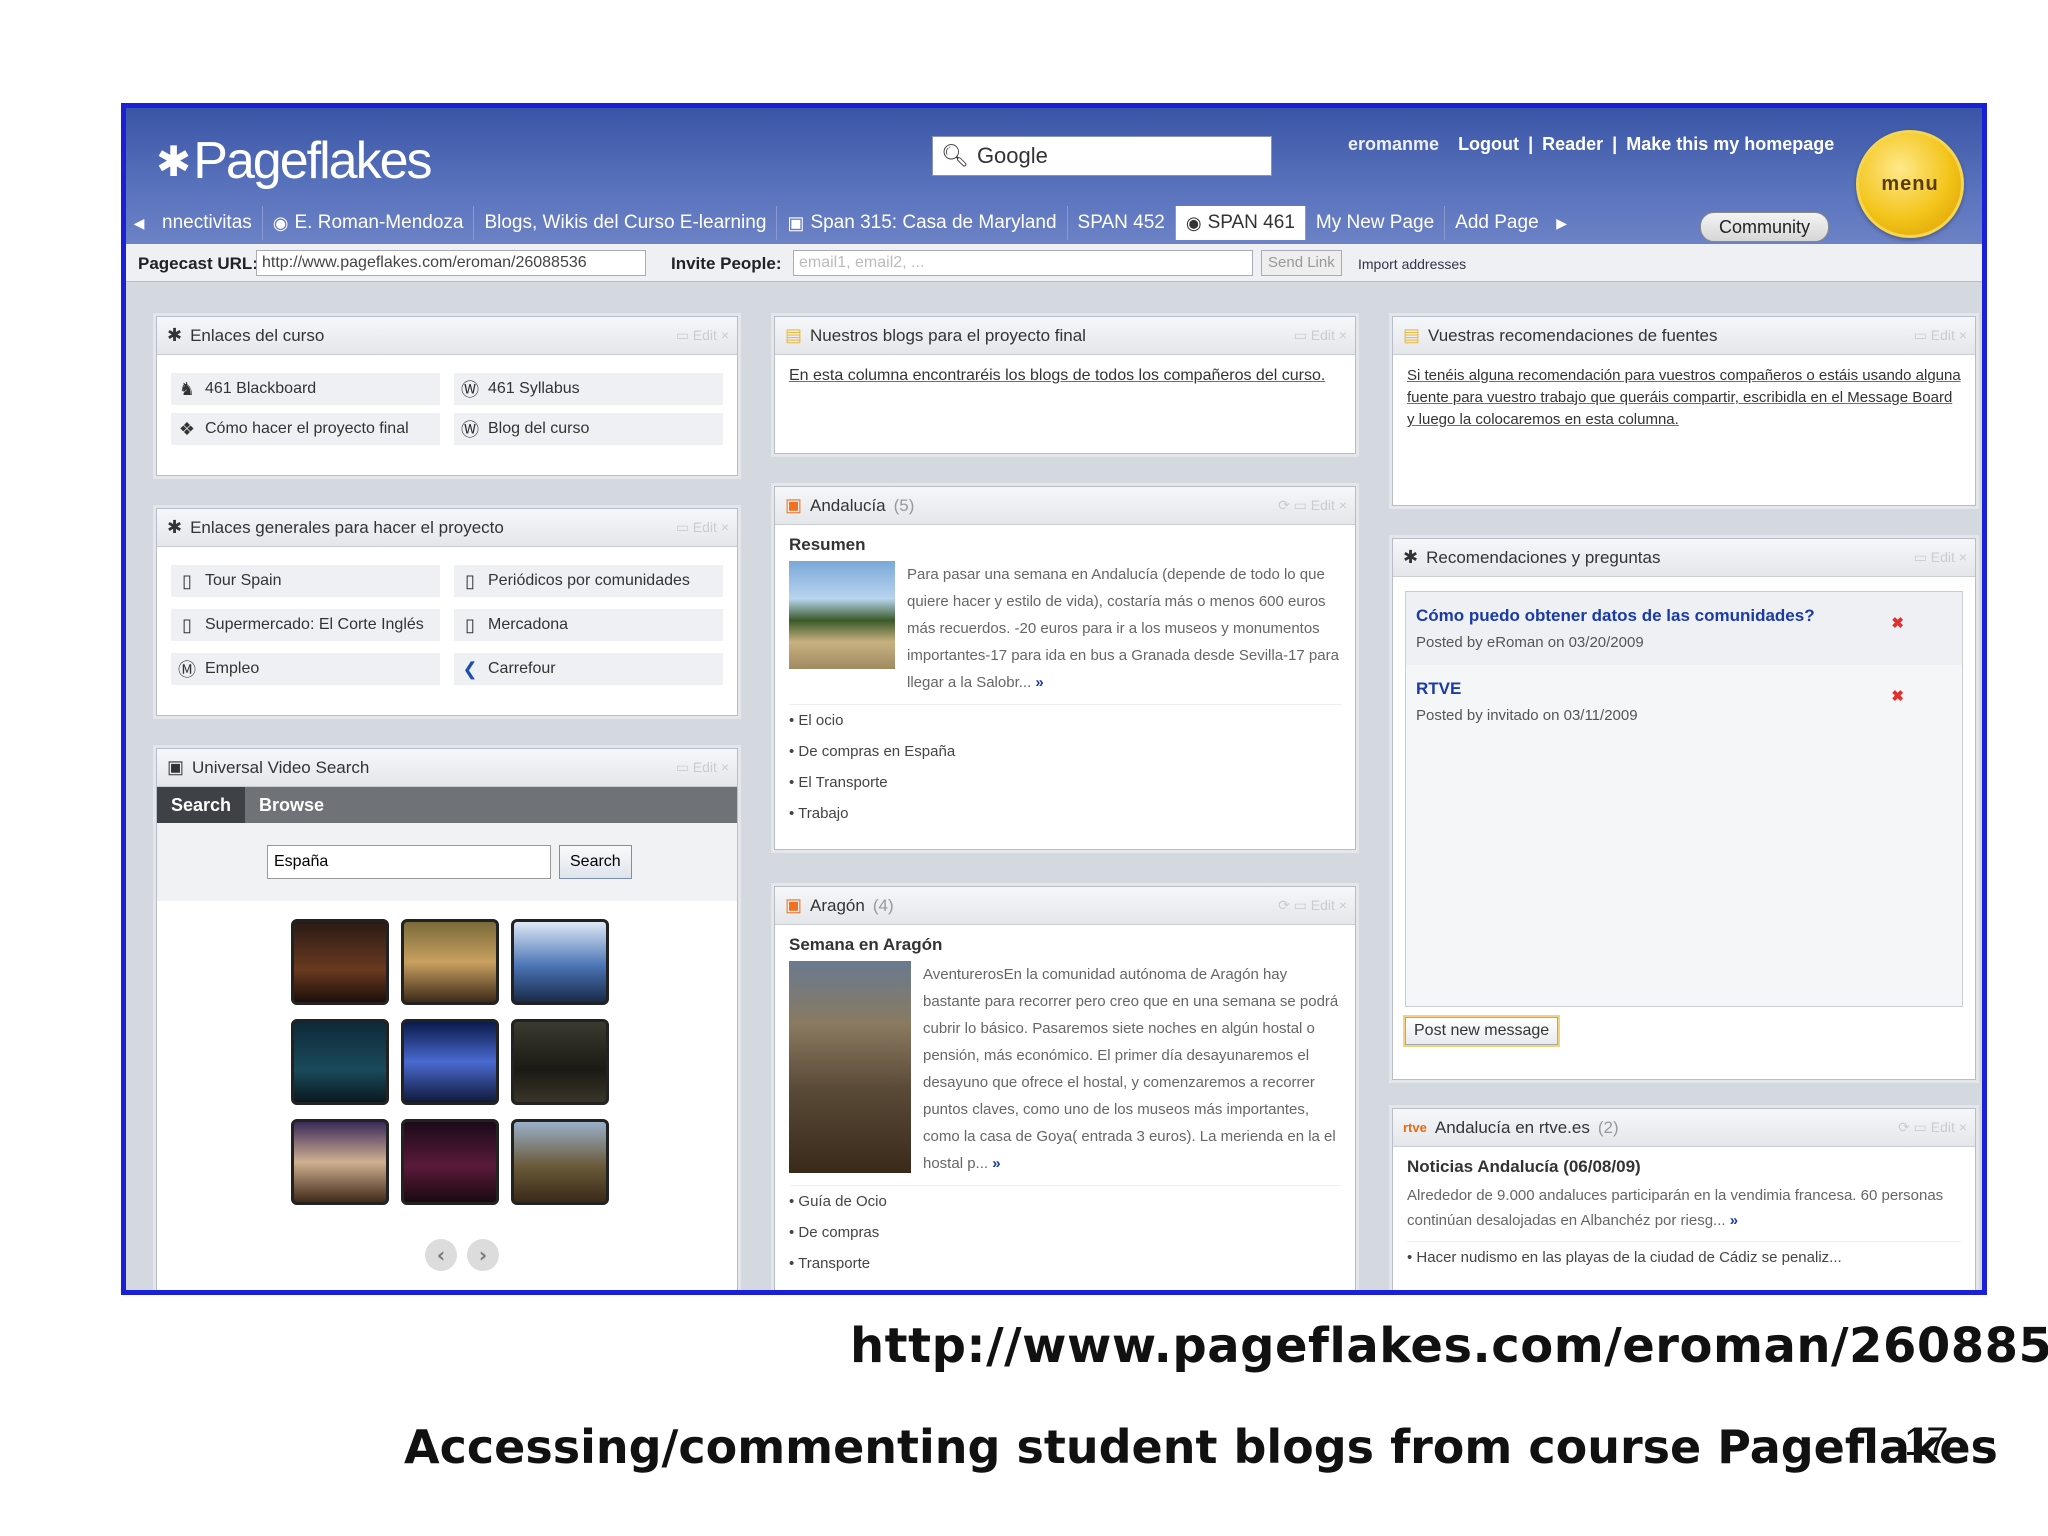  I want to click on post-link: • De compras en España, so click(1065, 751).